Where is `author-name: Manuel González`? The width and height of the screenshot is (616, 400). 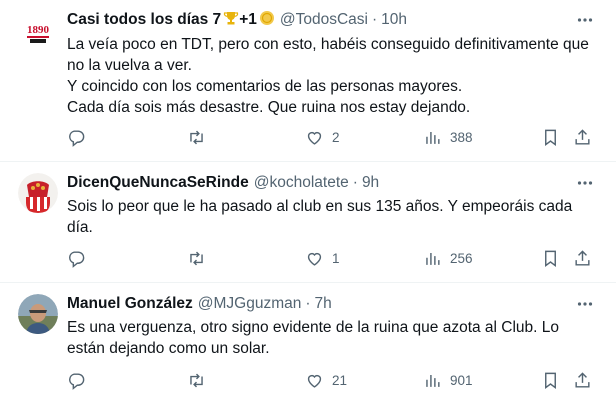 author-name: Manuel González is located at coordinates (130, 304).